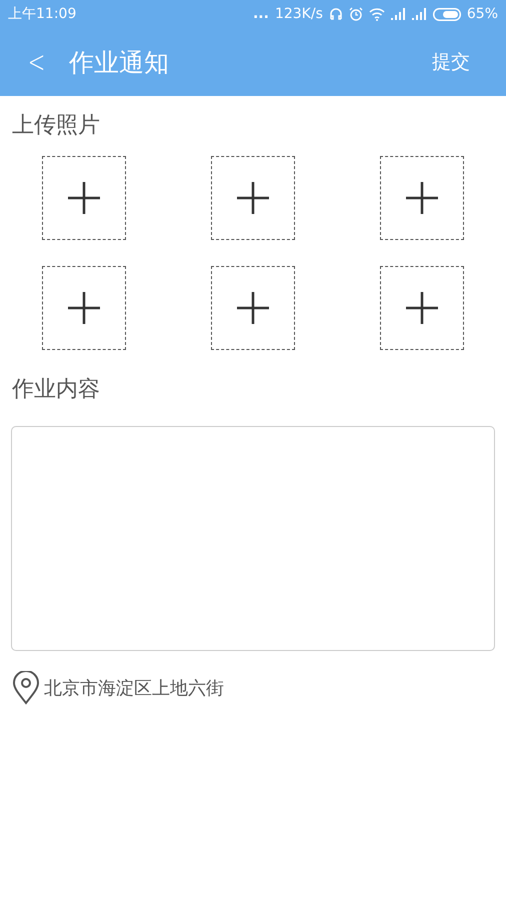  What do you see at coordinates (482, 14) in the screenshot?
I see `battery-percent: 65%` at bounding box center [482, 14].